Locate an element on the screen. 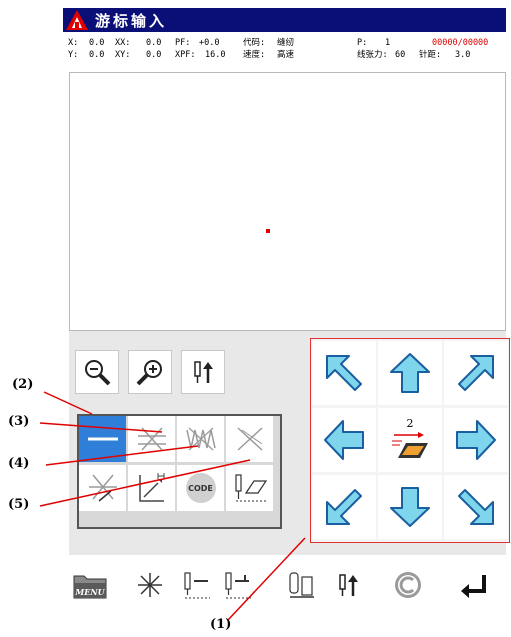 The width and height of the screenshot is (511, 637). code-button: CODE is located at coordinates (200, 488).